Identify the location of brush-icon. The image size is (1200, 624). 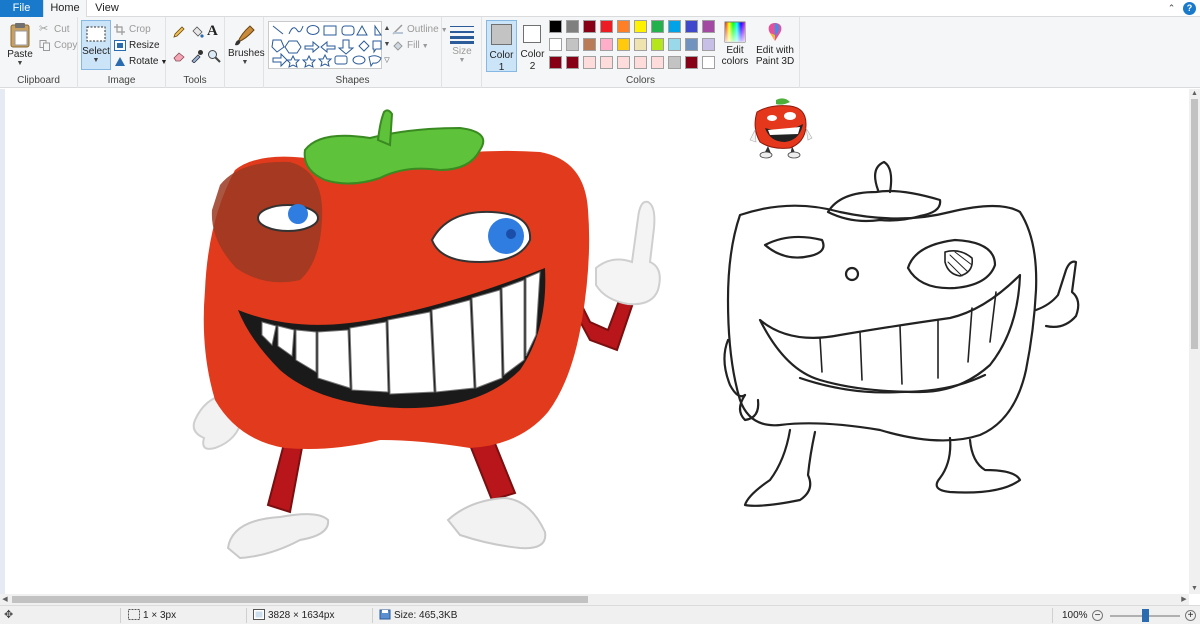
(245, 35).